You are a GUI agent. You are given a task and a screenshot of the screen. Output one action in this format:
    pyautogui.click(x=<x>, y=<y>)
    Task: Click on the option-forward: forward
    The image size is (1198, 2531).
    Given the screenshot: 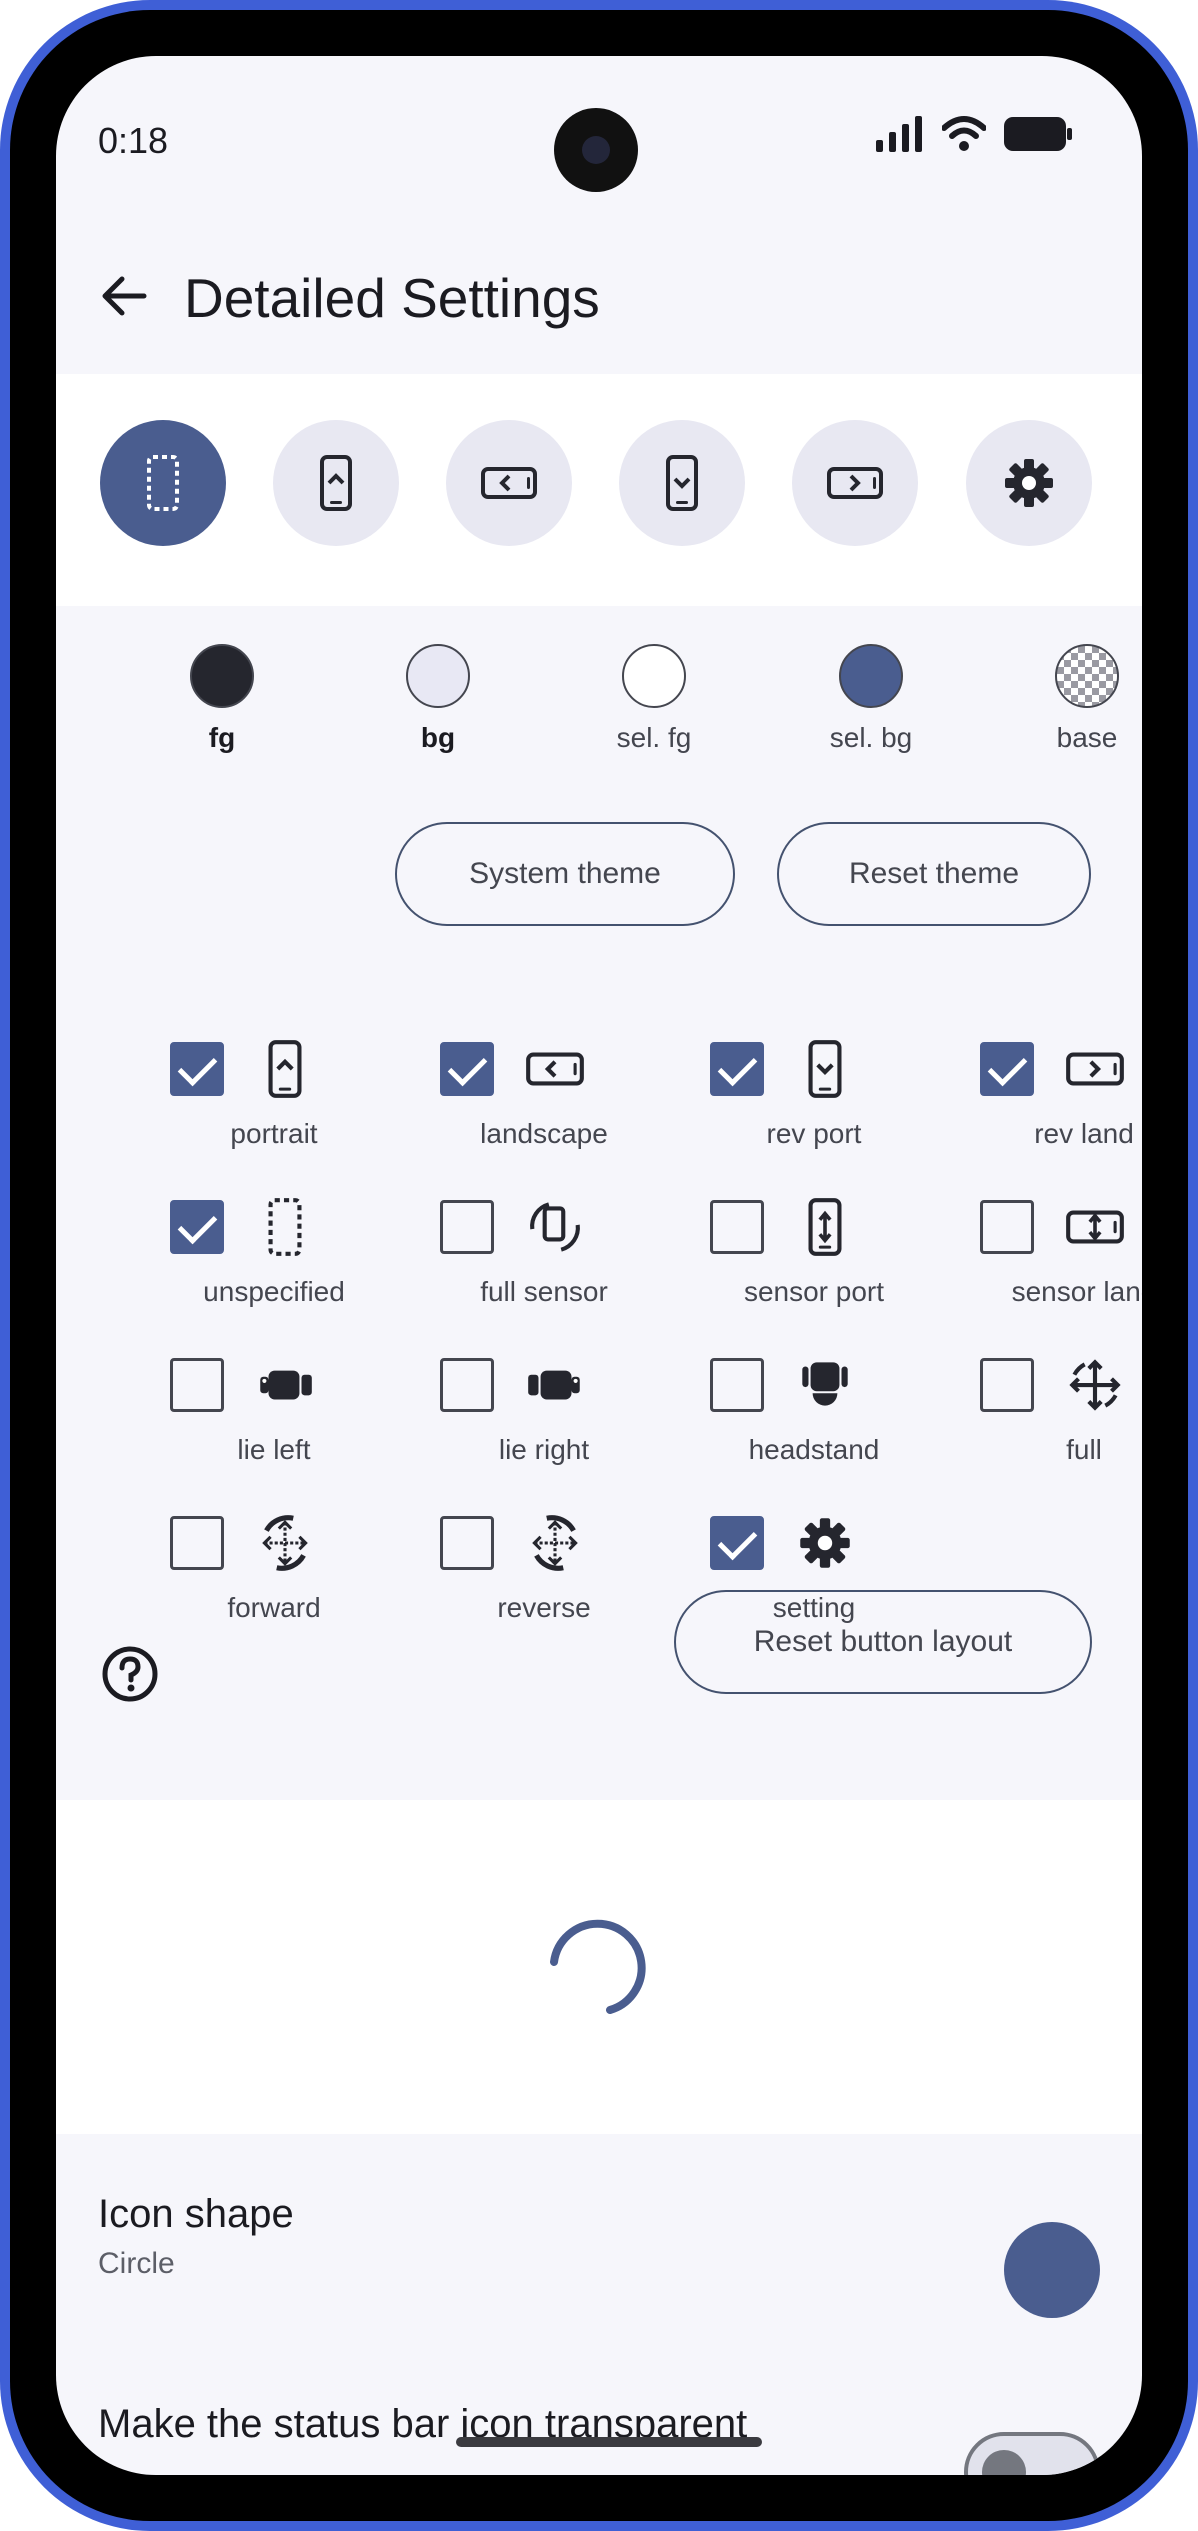 What is the action you would take?
    pyautogui.click(x=289, y=1570)
    